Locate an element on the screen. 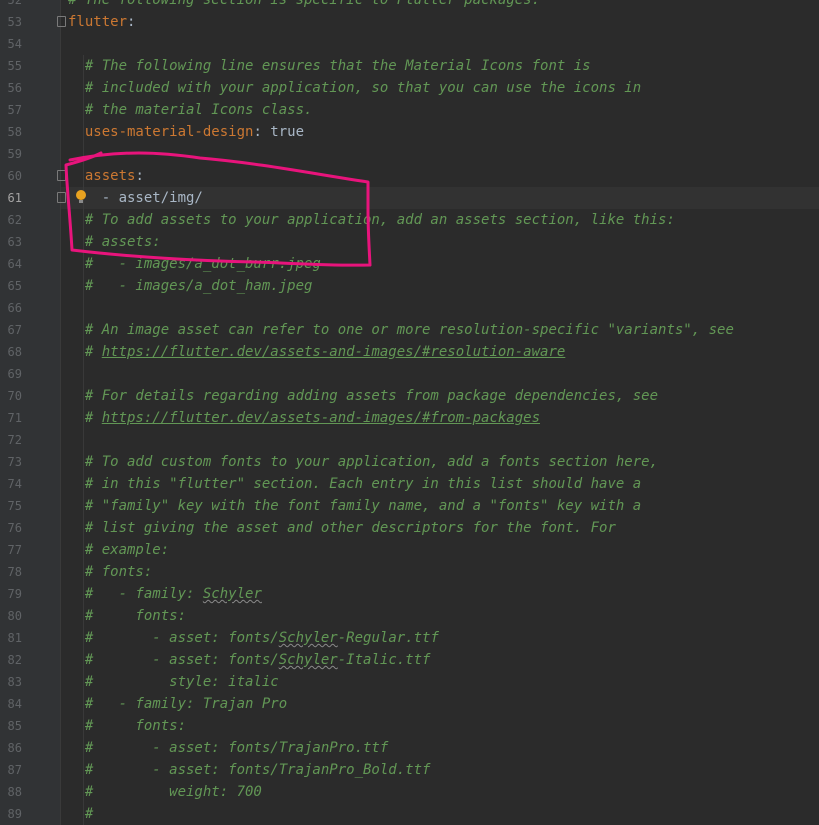 This screenshot has width=819, height=825. line-gutter: 81 is located at coordinates (30, 638).